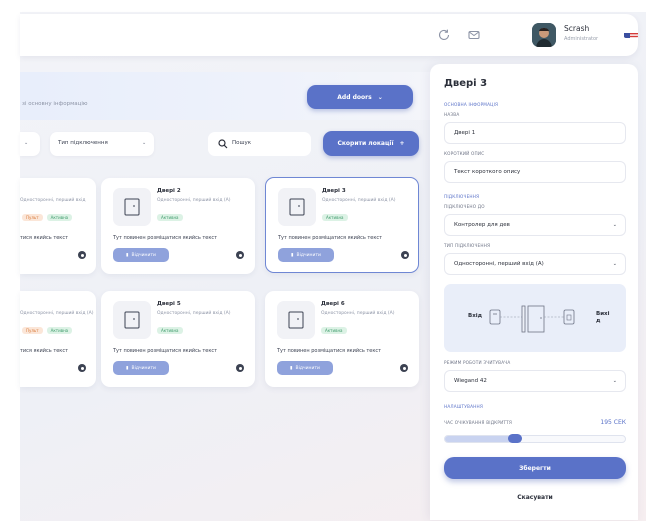 This screenshot has height=521, width=646. What do you see at coordinates (535, 225) in the screenshot?
I see `connected-to-select: Контролер для дев ⌄` at bounding box center [535, 225].